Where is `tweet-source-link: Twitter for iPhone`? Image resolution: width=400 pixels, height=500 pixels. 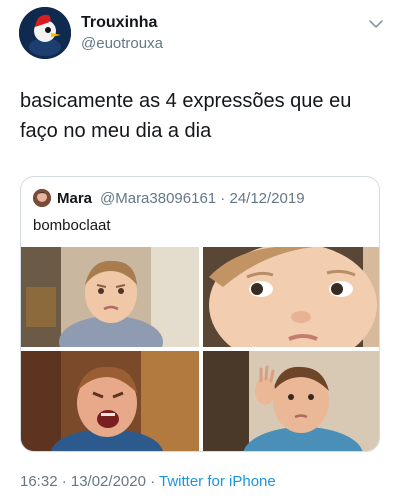 tweet-source-link: Twitter for iPhone is located at coordinates (217, 481).